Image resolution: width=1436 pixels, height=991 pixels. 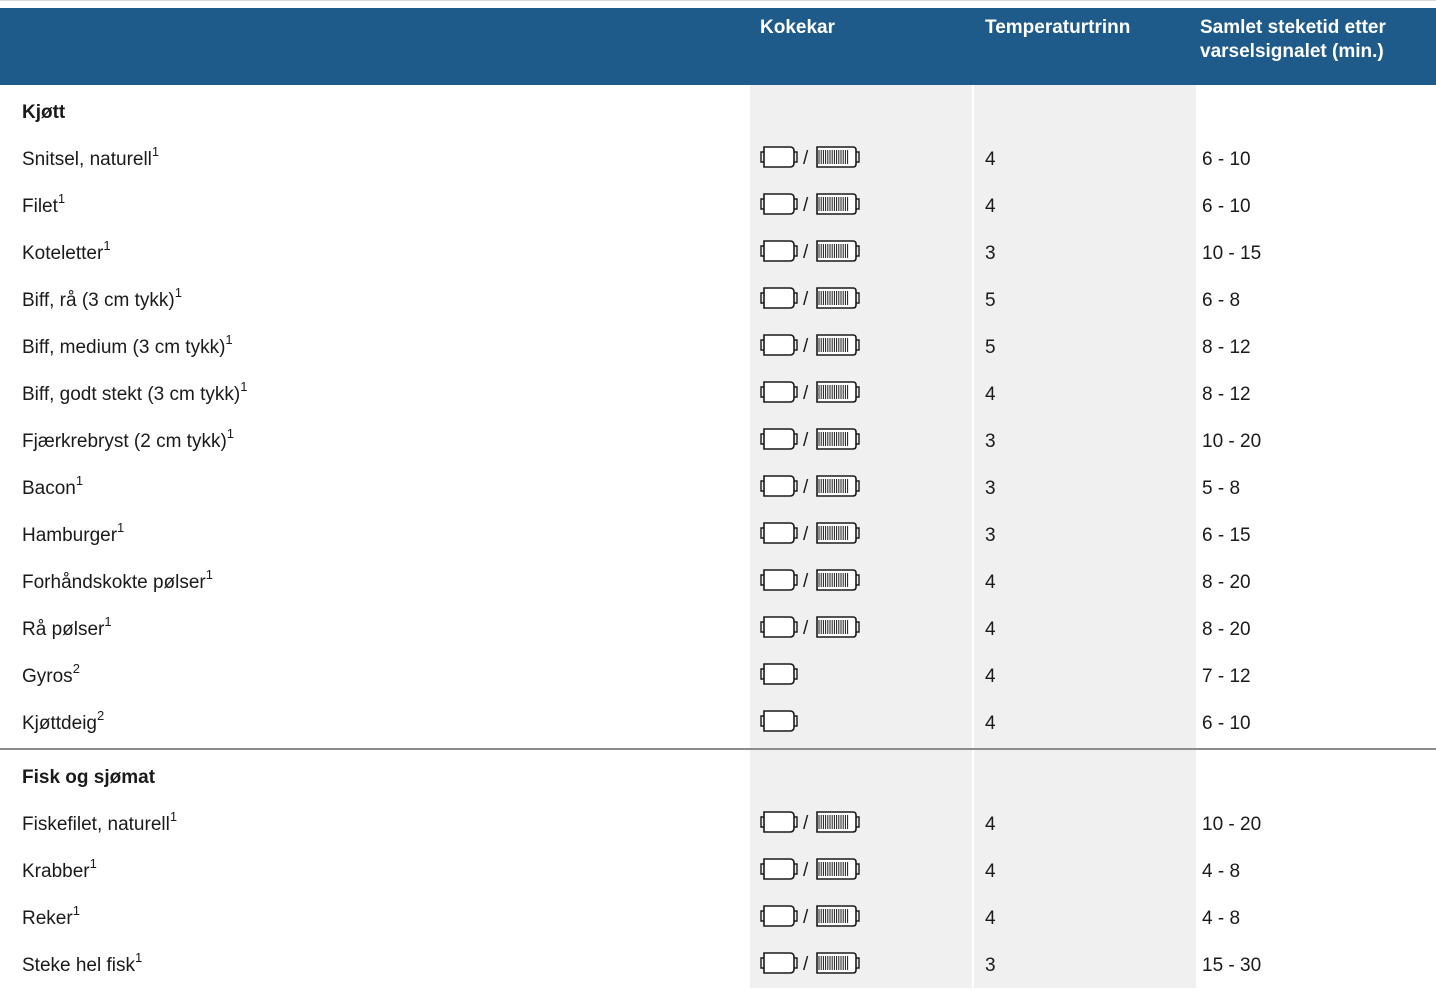 I want to click on table-row: Gyros2 4 7 - 12, so click(x=718, y=678).